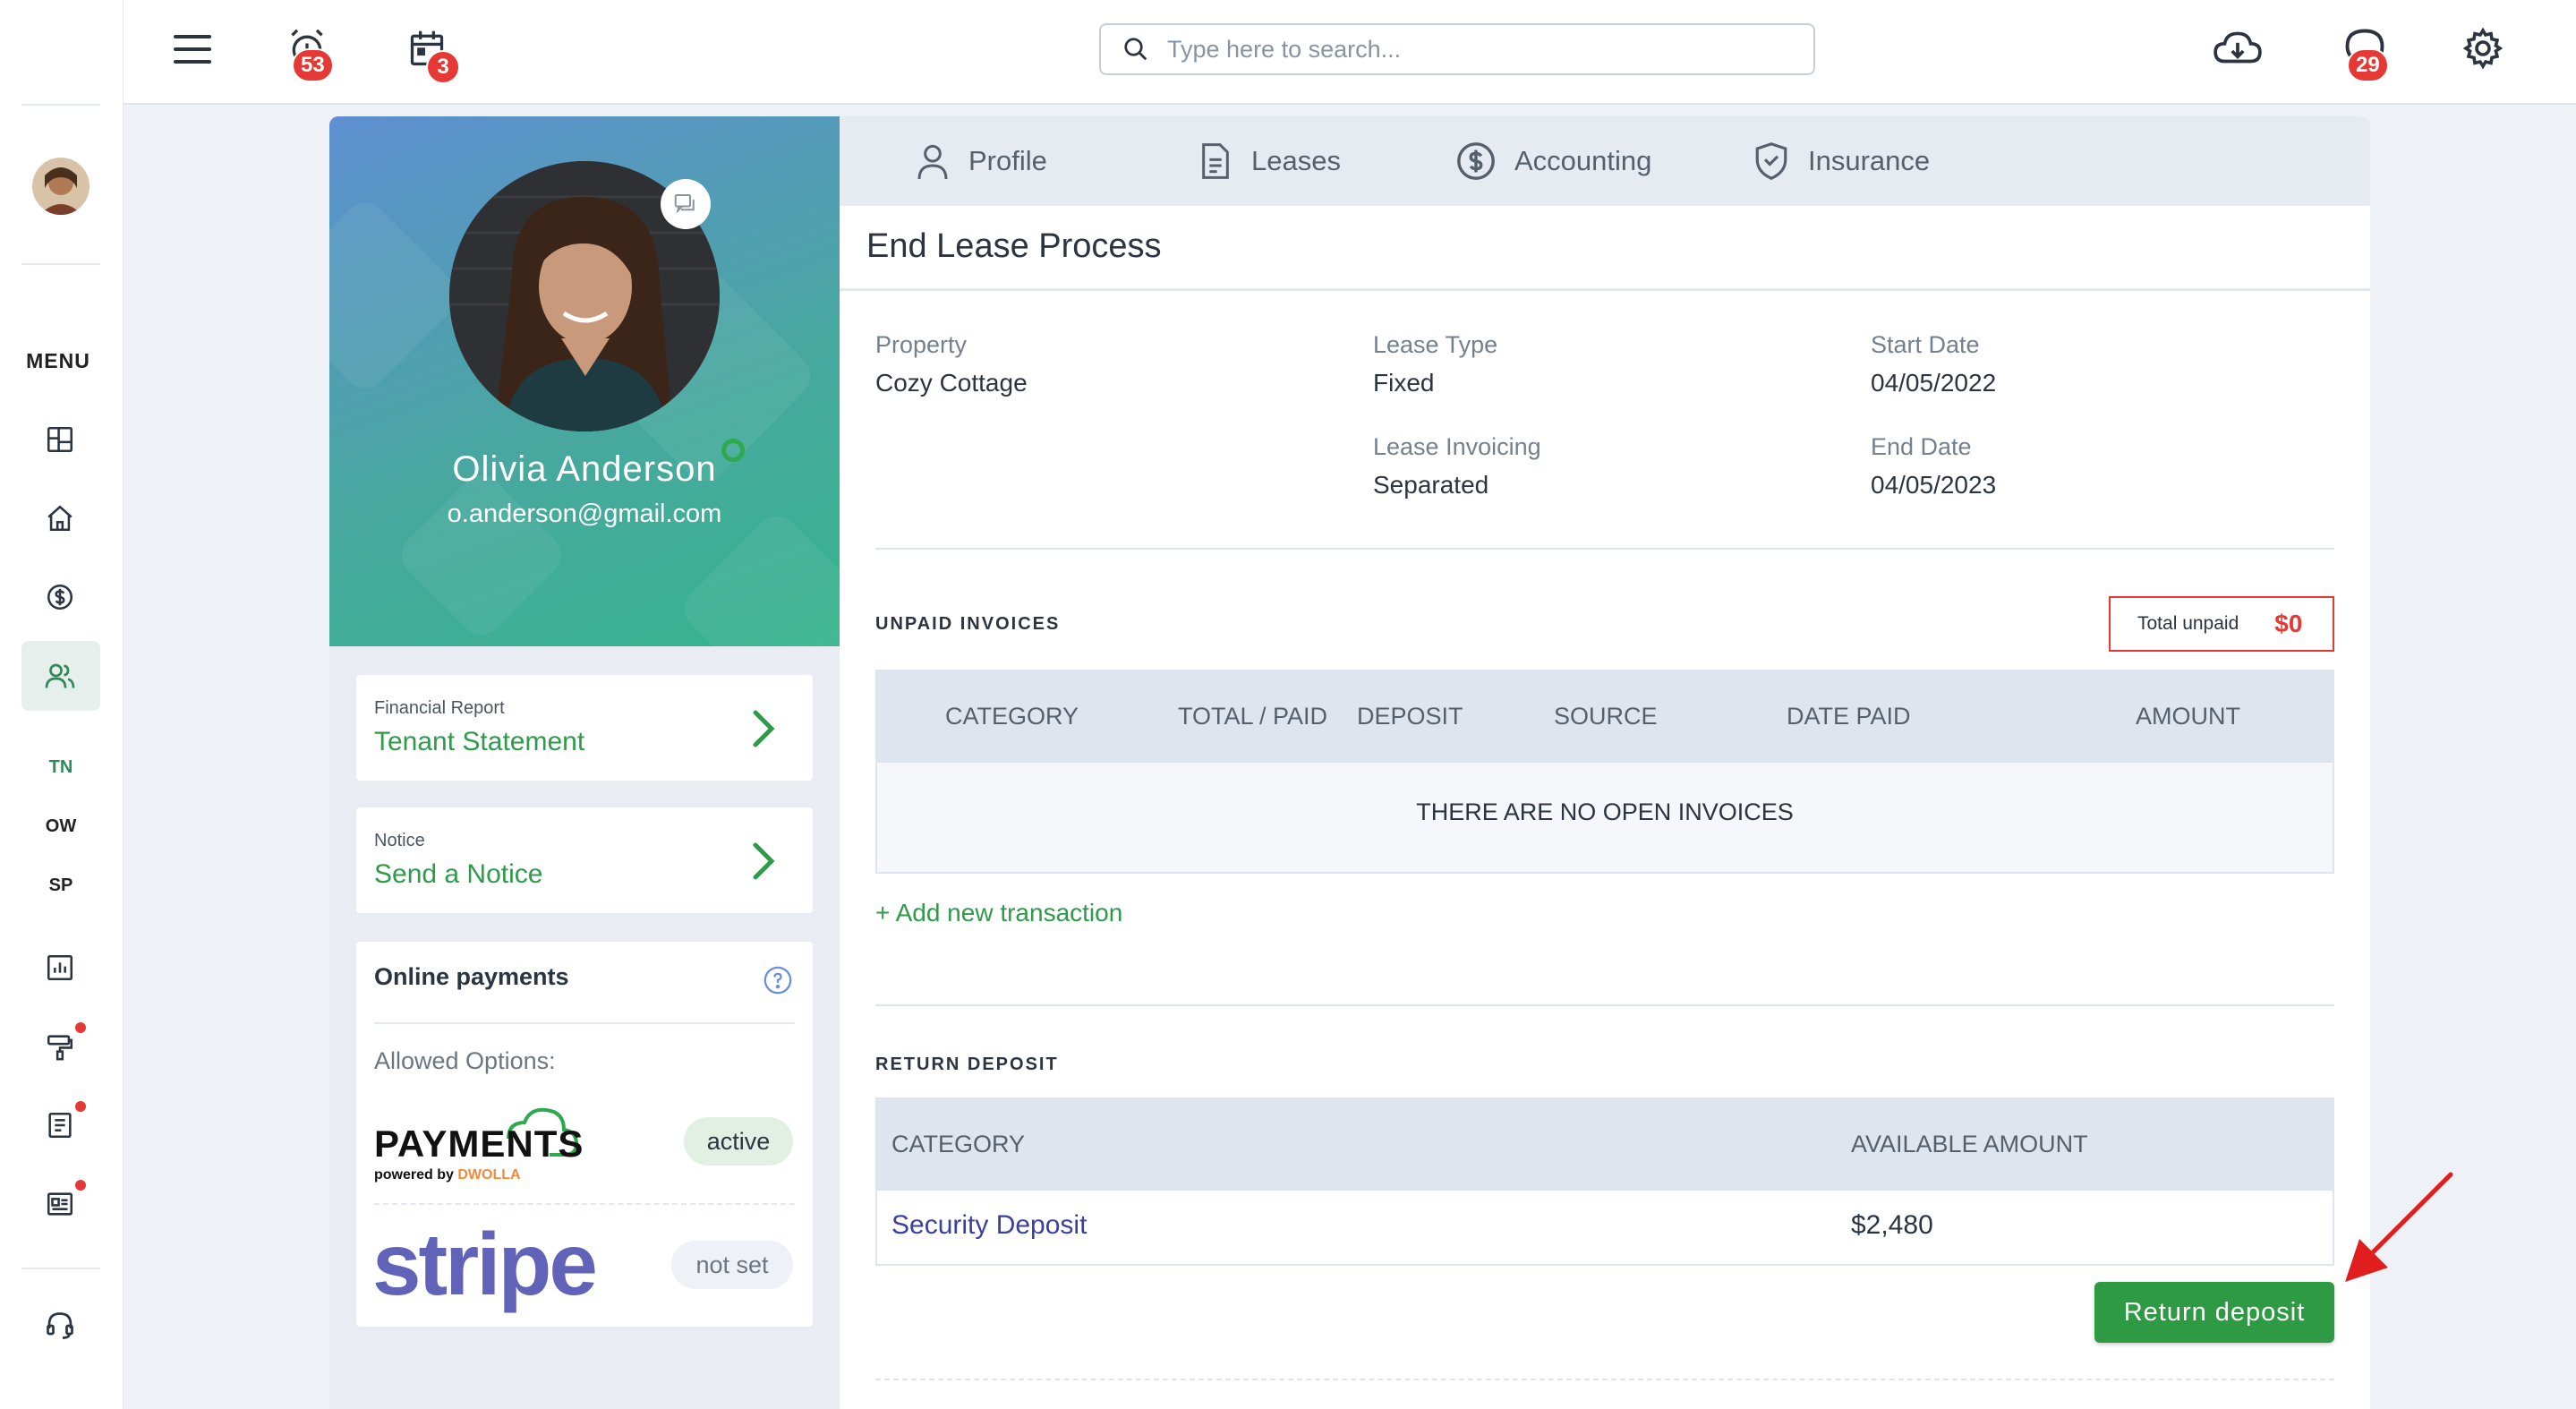 This screenshot has height=1409, width=2576. Describe the element at coordinates (1215, 161) in the screenshot. I see `document-icon` at that location.